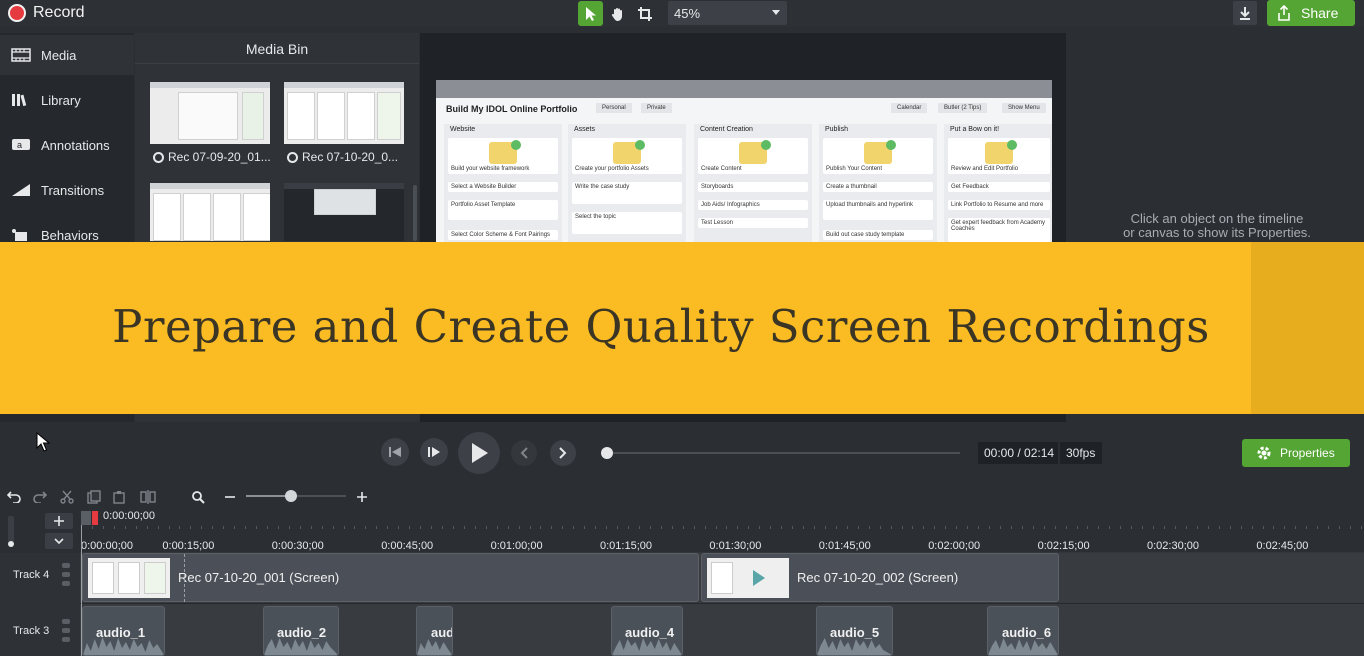 Image resolution: width=1364 pixels, height=656 pixels. I want to click on playhead-handle, so click(86, 518).